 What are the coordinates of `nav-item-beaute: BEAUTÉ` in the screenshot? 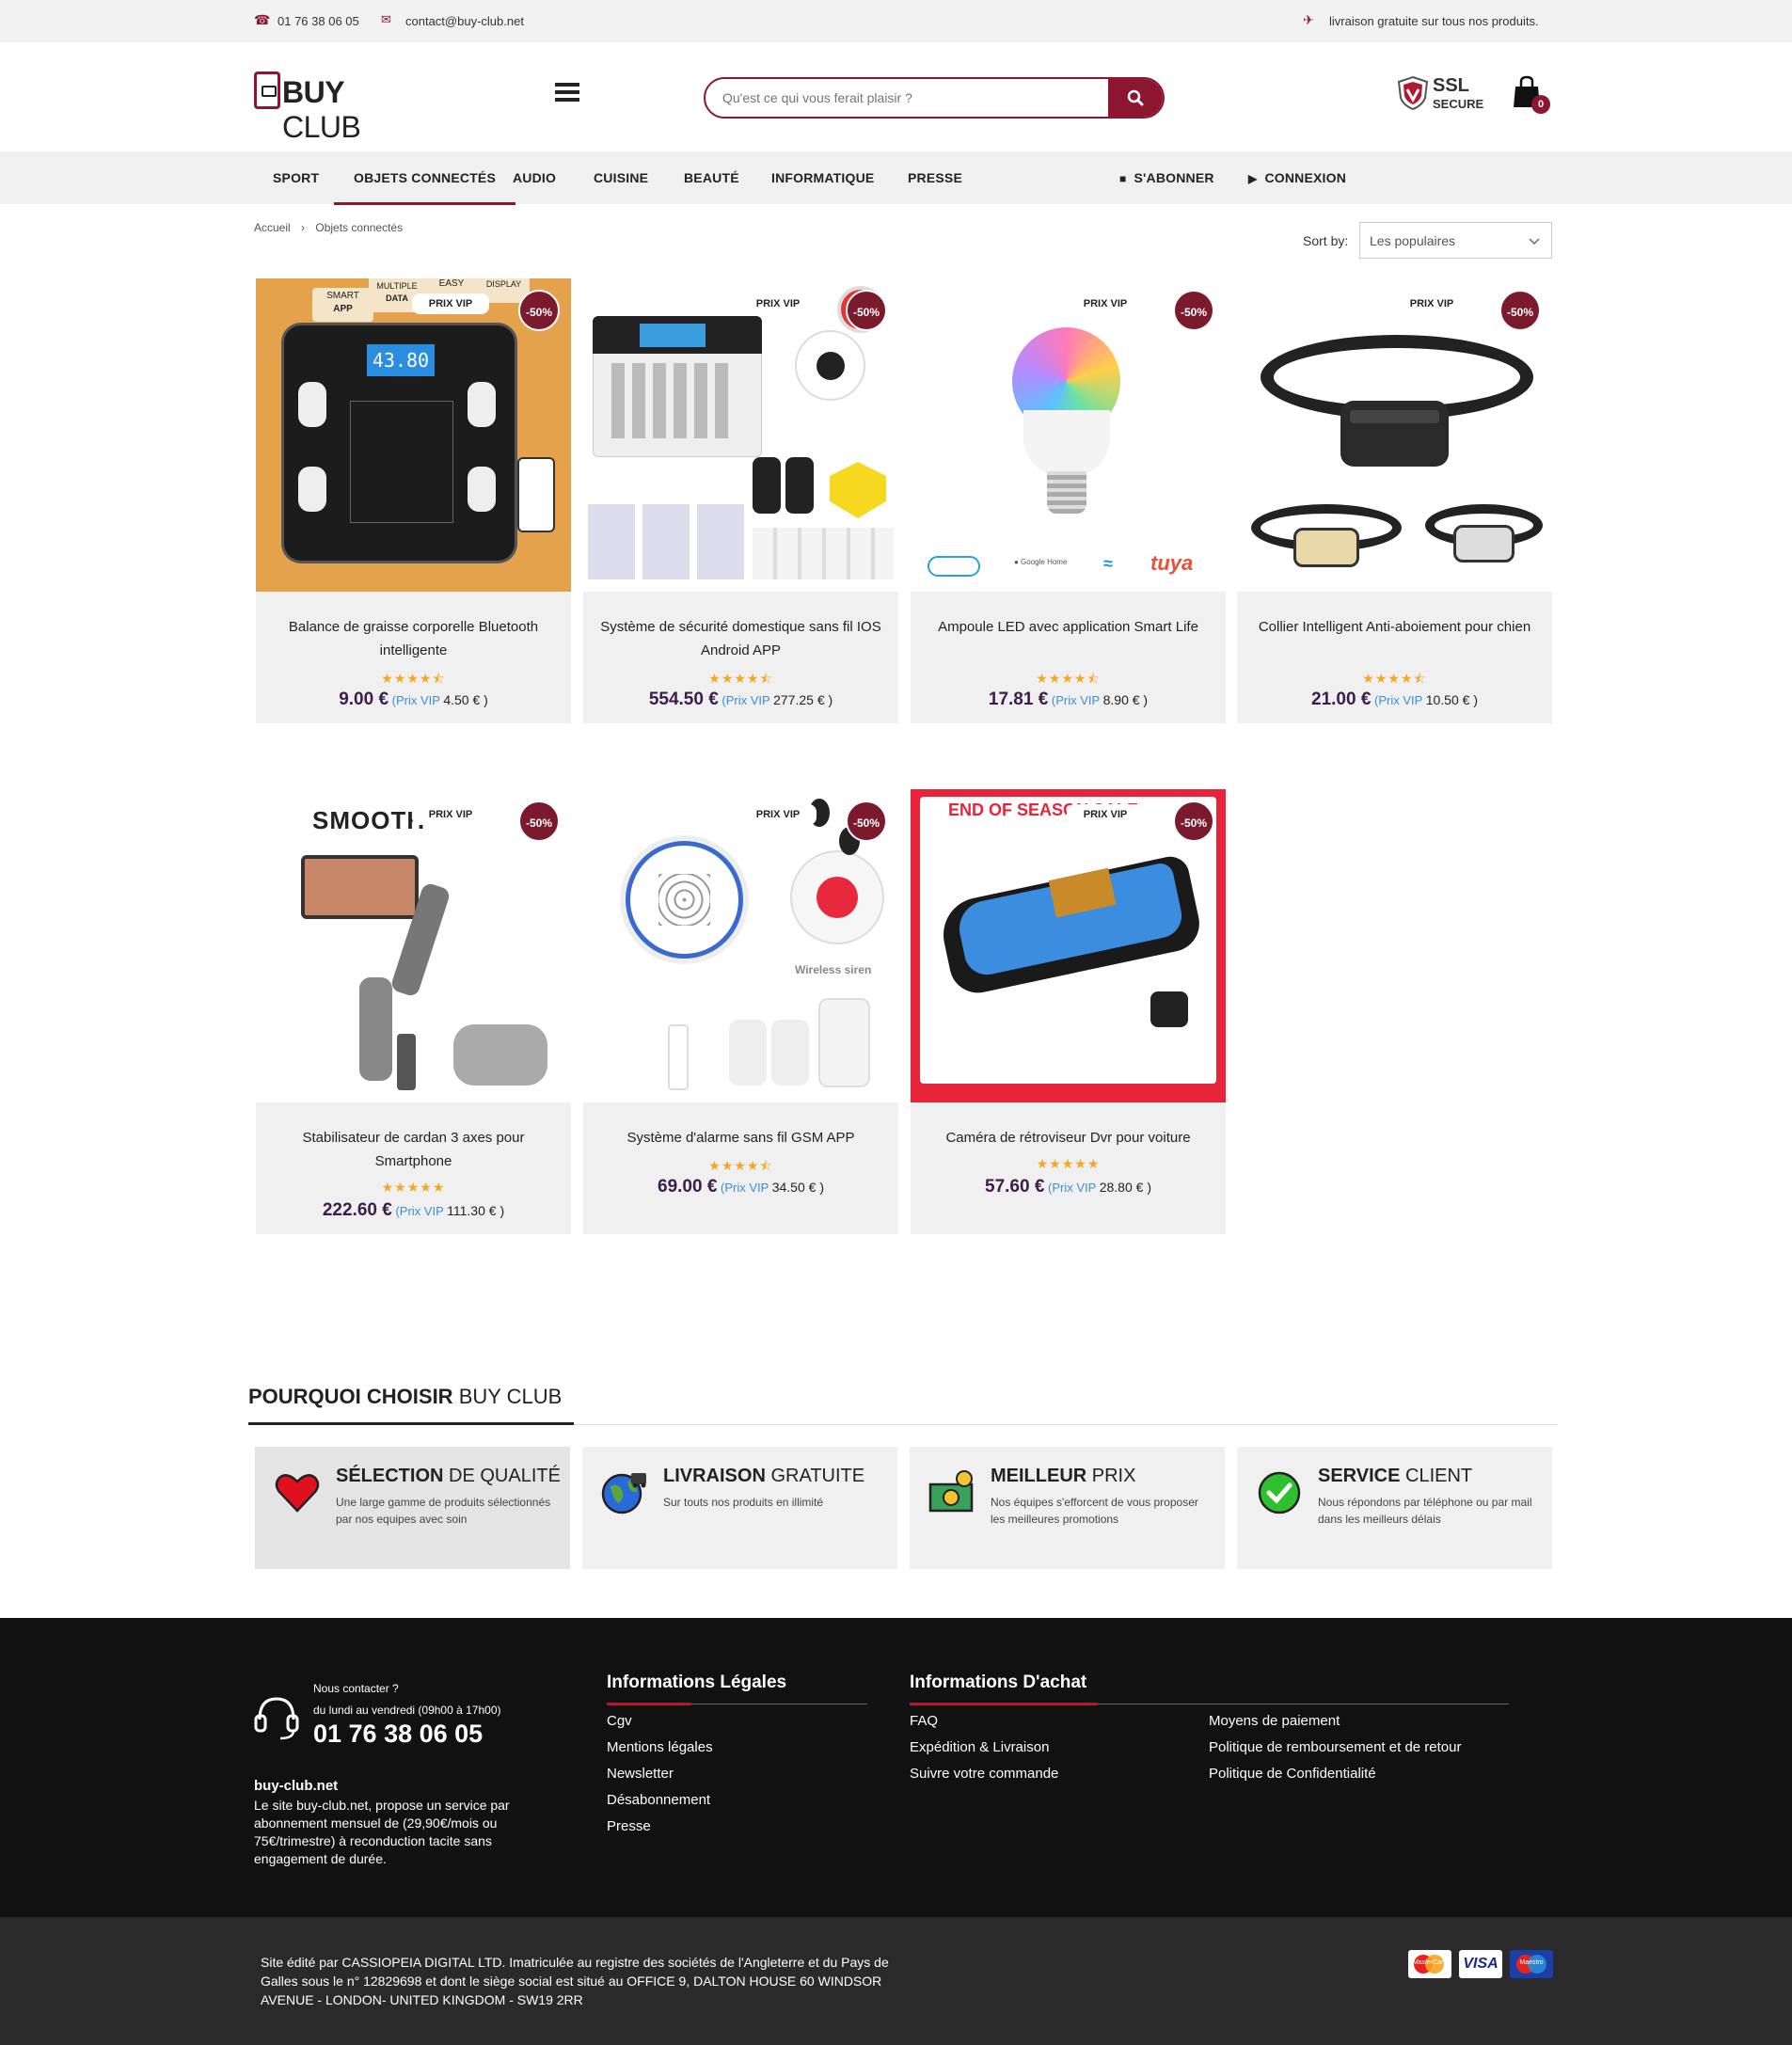 It's located at (711, 177).